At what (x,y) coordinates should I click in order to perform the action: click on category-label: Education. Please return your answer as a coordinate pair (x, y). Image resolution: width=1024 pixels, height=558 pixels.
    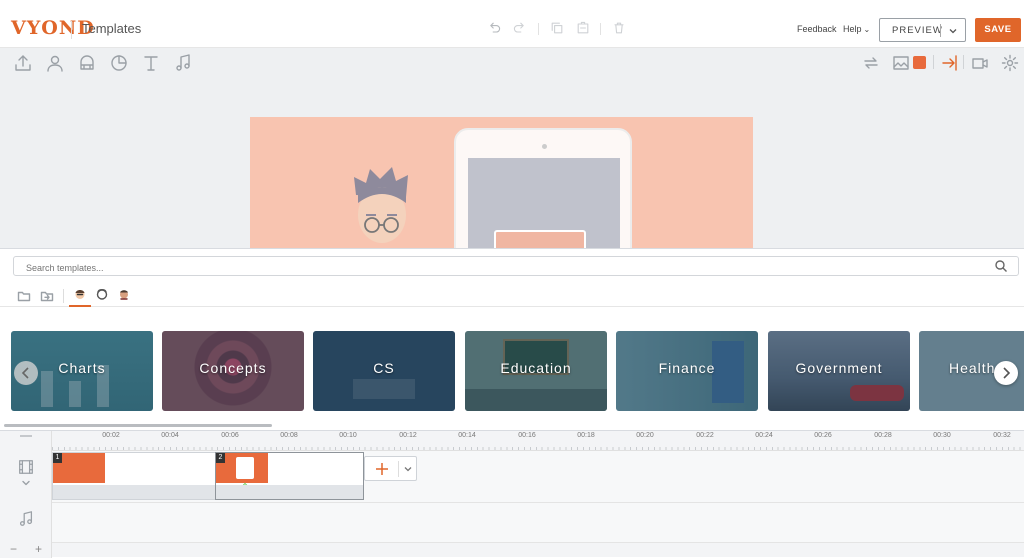
    Looking at the image, I should click on (536, 368).